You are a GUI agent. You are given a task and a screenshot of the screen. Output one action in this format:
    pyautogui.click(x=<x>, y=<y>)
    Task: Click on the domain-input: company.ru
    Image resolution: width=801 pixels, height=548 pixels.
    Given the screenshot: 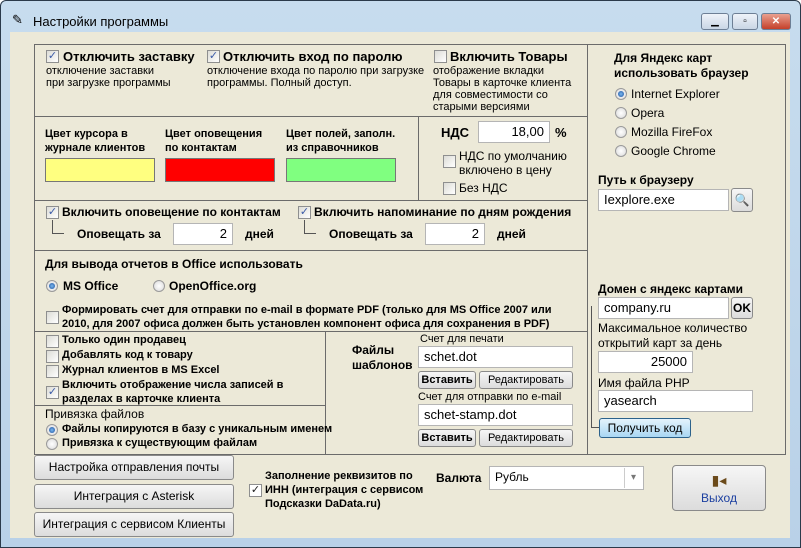 What is the action you would take?
    pyautogui.click(x=663, y=308)
    